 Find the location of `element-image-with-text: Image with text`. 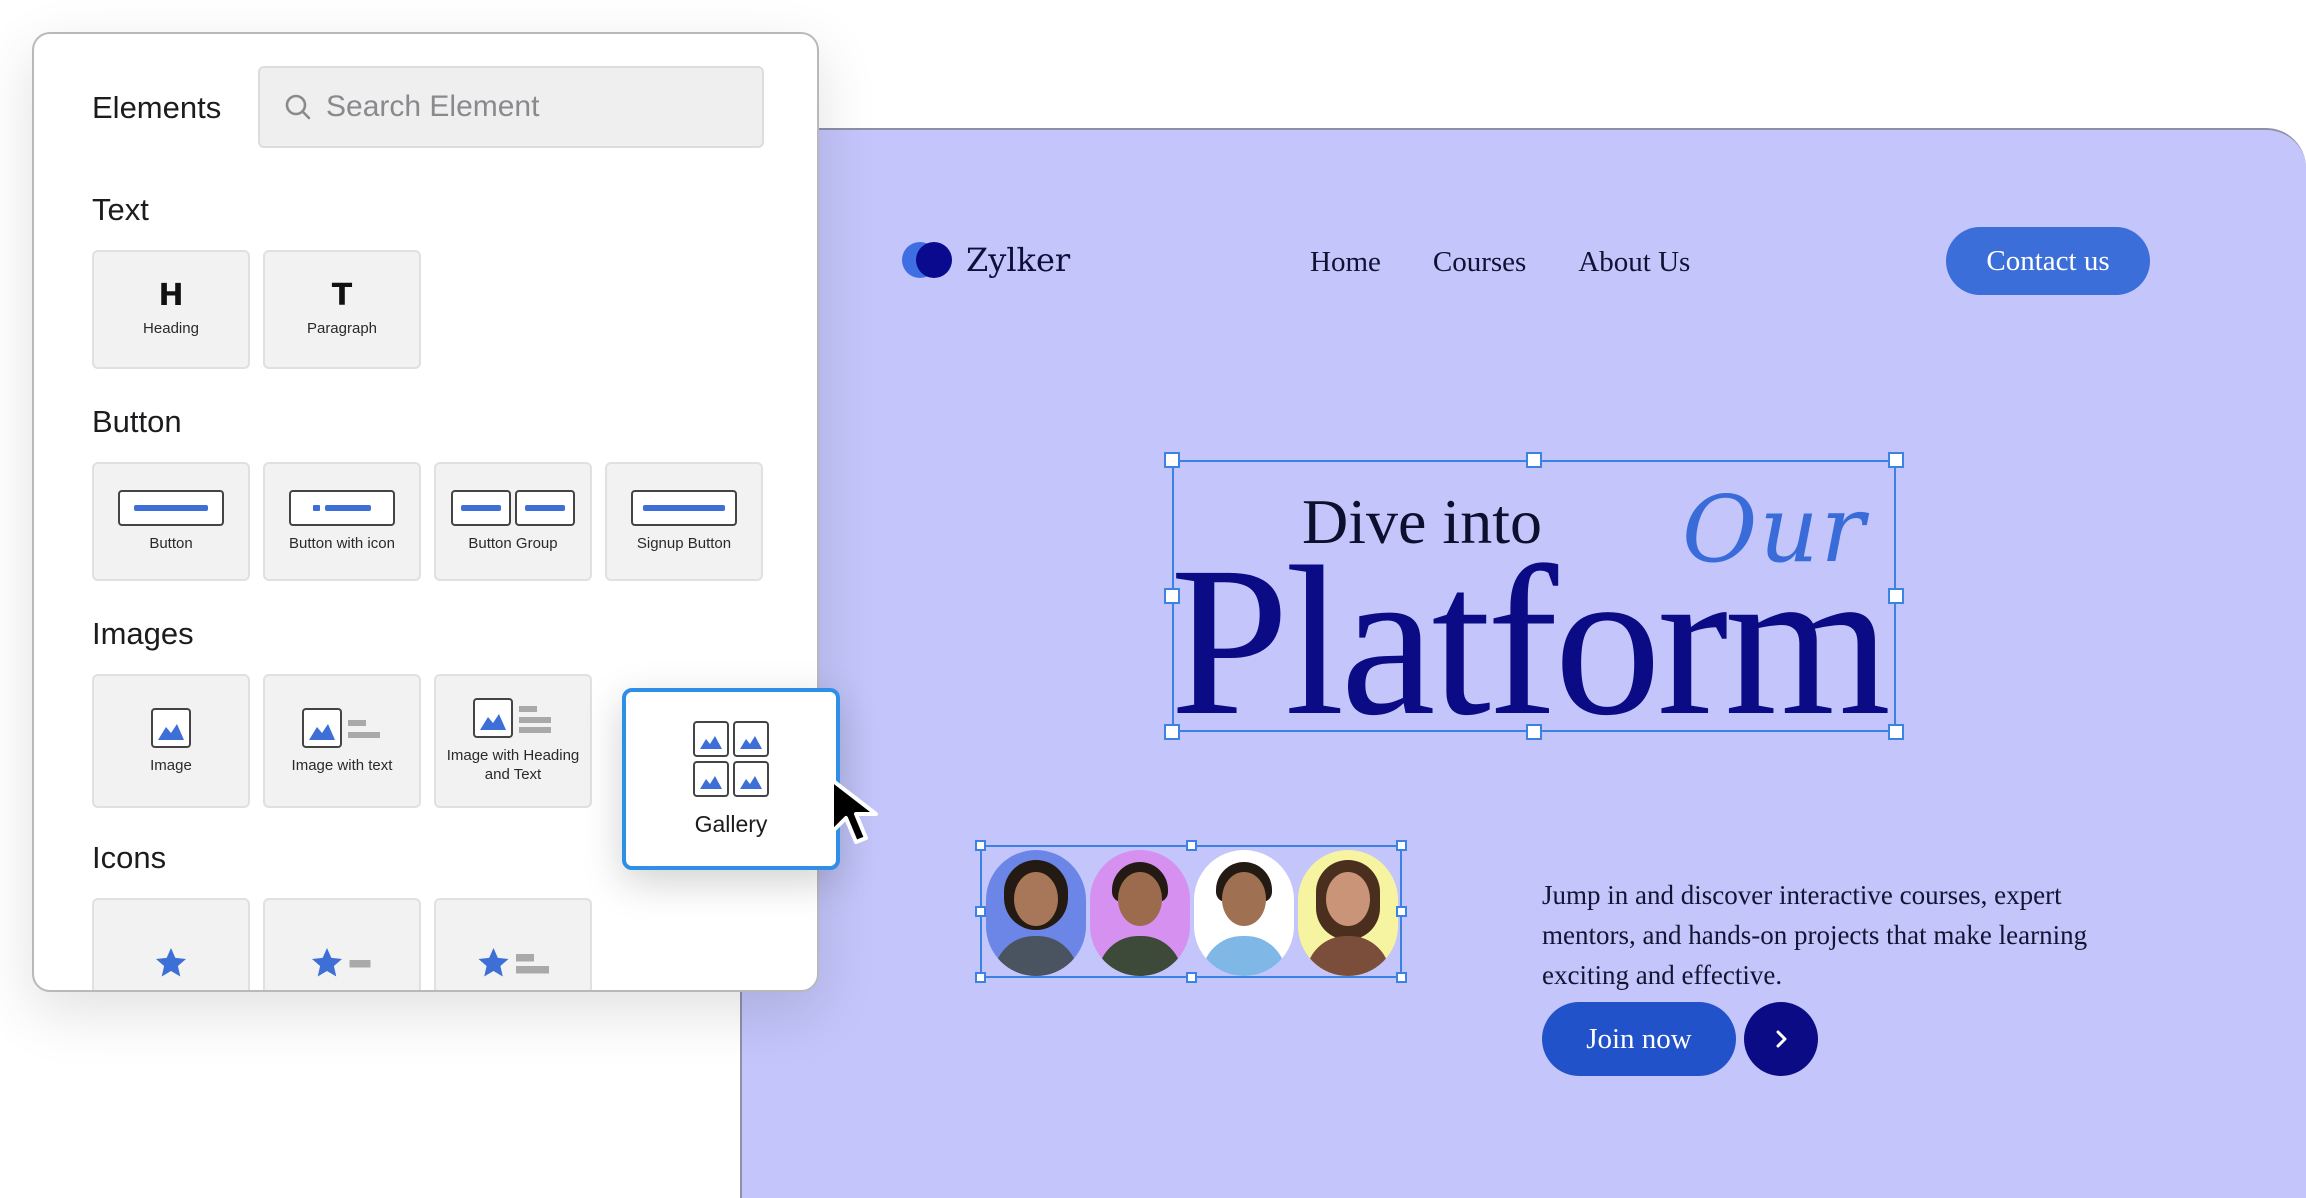

element-image-with-text: Image with text is located at coordinates (342, 741).